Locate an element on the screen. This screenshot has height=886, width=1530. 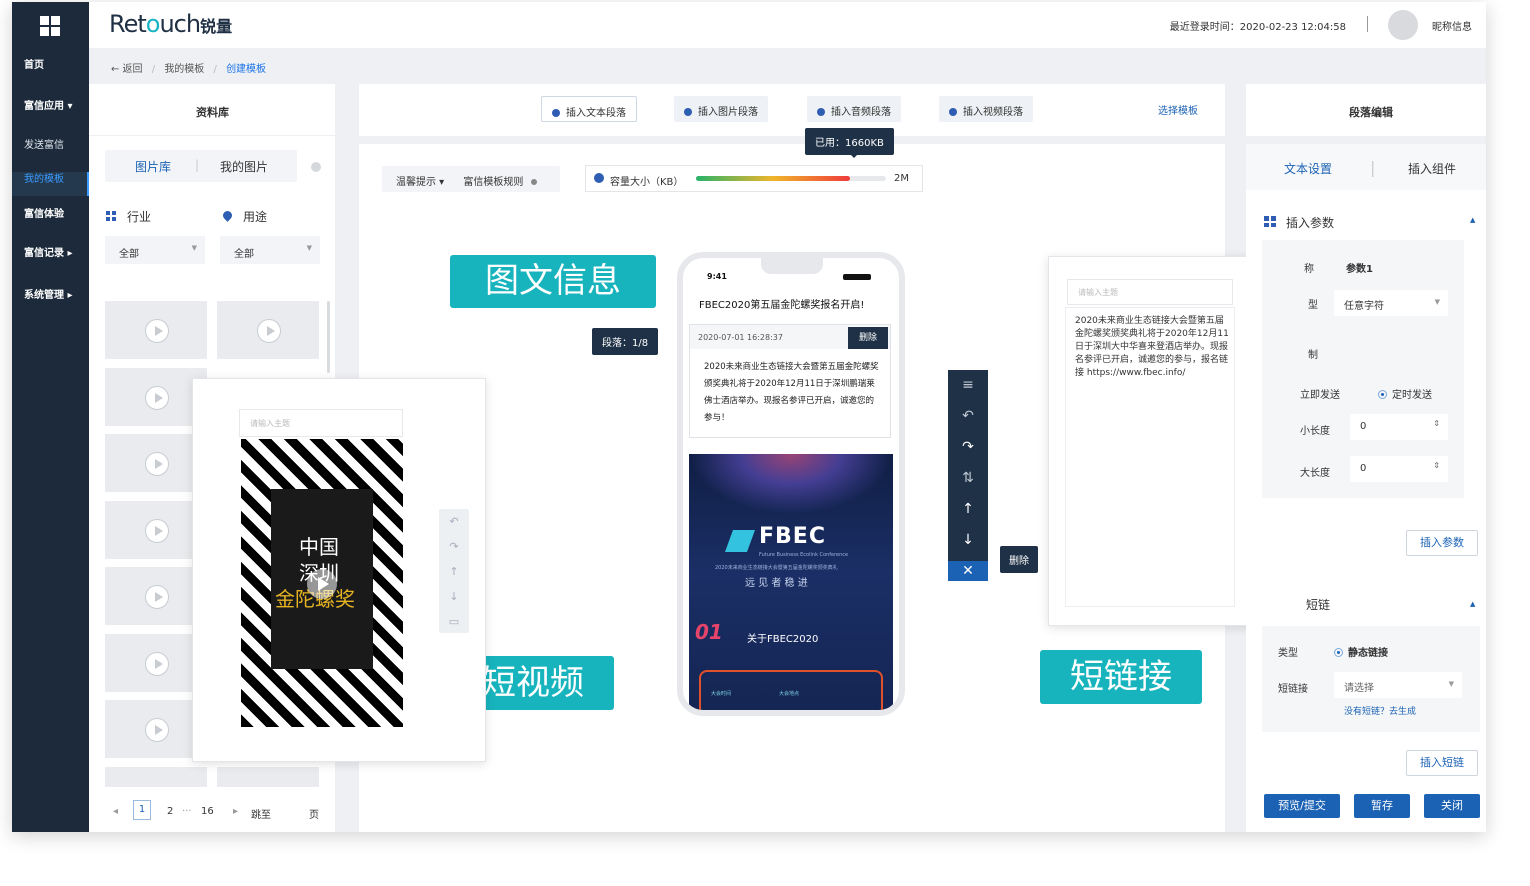
radio-static-link: 静态链接 is located at coordinates (1361, 651).